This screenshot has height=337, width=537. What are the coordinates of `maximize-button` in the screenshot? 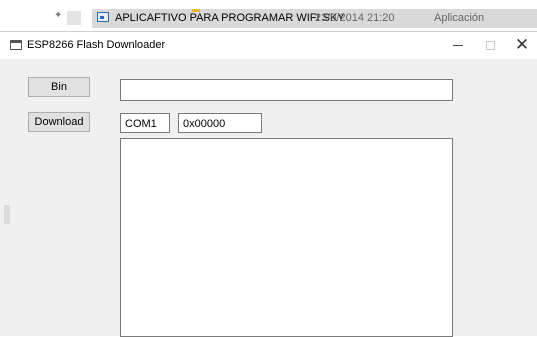 It's located at (490, 45).